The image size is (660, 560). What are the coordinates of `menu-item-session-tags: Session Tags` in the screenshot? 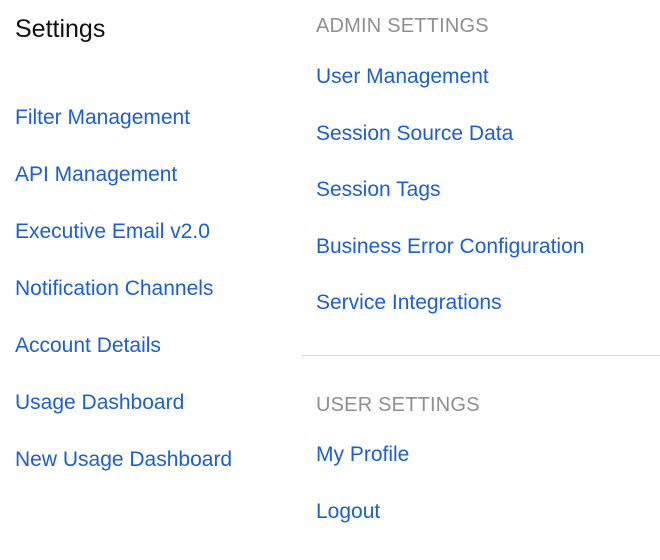 It's located at (450, 203).